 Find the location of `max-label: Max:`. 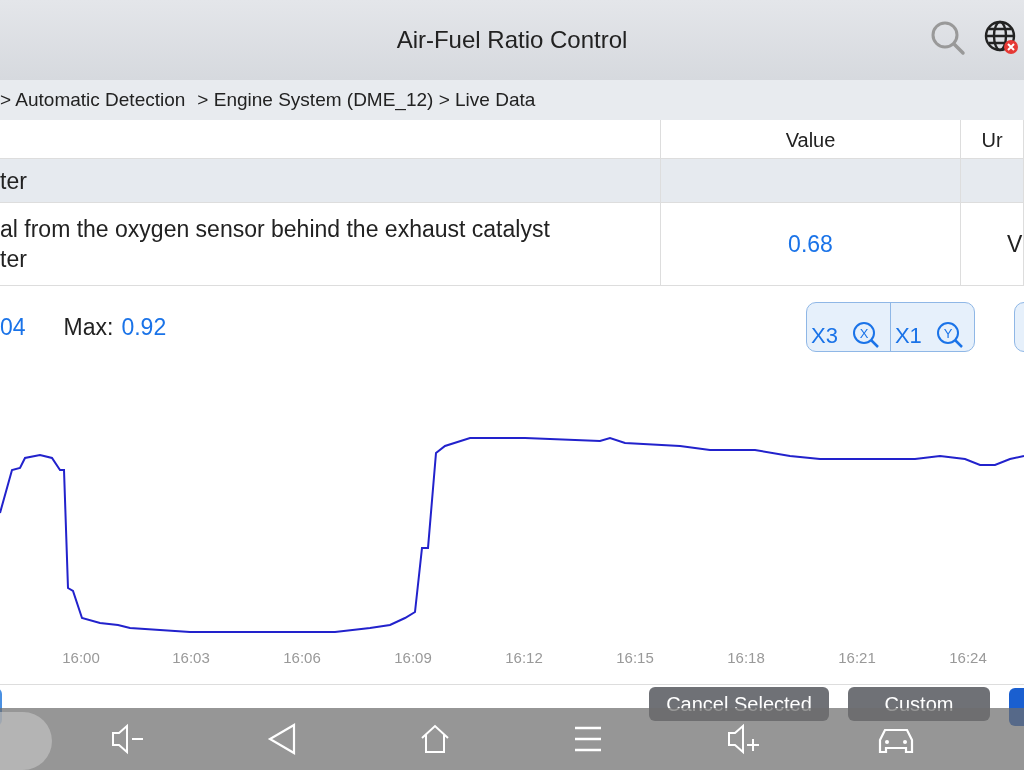

max-label: Max: is located at coordinates (88, 327).